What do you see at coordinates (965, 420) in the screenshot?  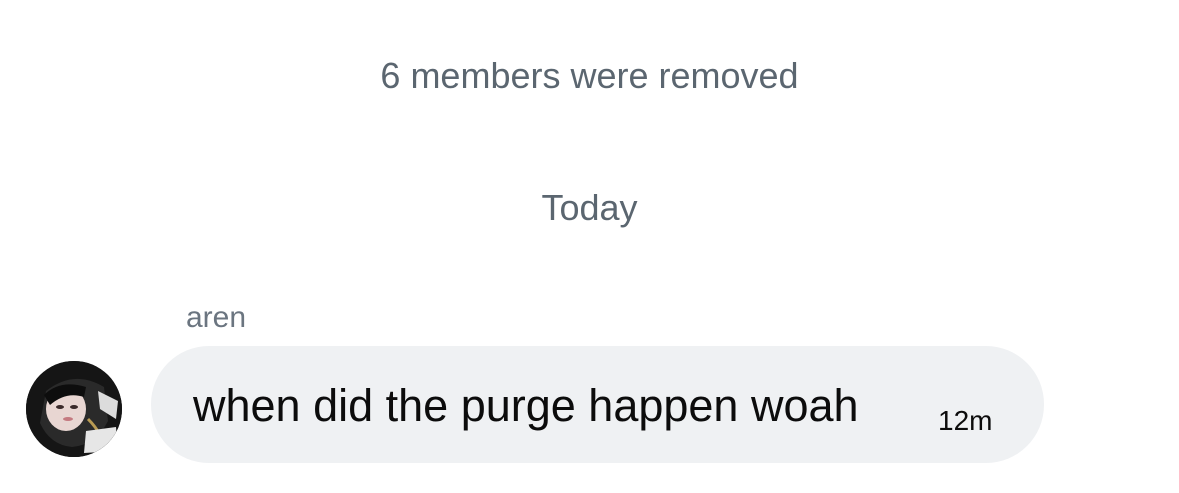 I see `message-timestamp: 12m` at bounding box center [965, 420].